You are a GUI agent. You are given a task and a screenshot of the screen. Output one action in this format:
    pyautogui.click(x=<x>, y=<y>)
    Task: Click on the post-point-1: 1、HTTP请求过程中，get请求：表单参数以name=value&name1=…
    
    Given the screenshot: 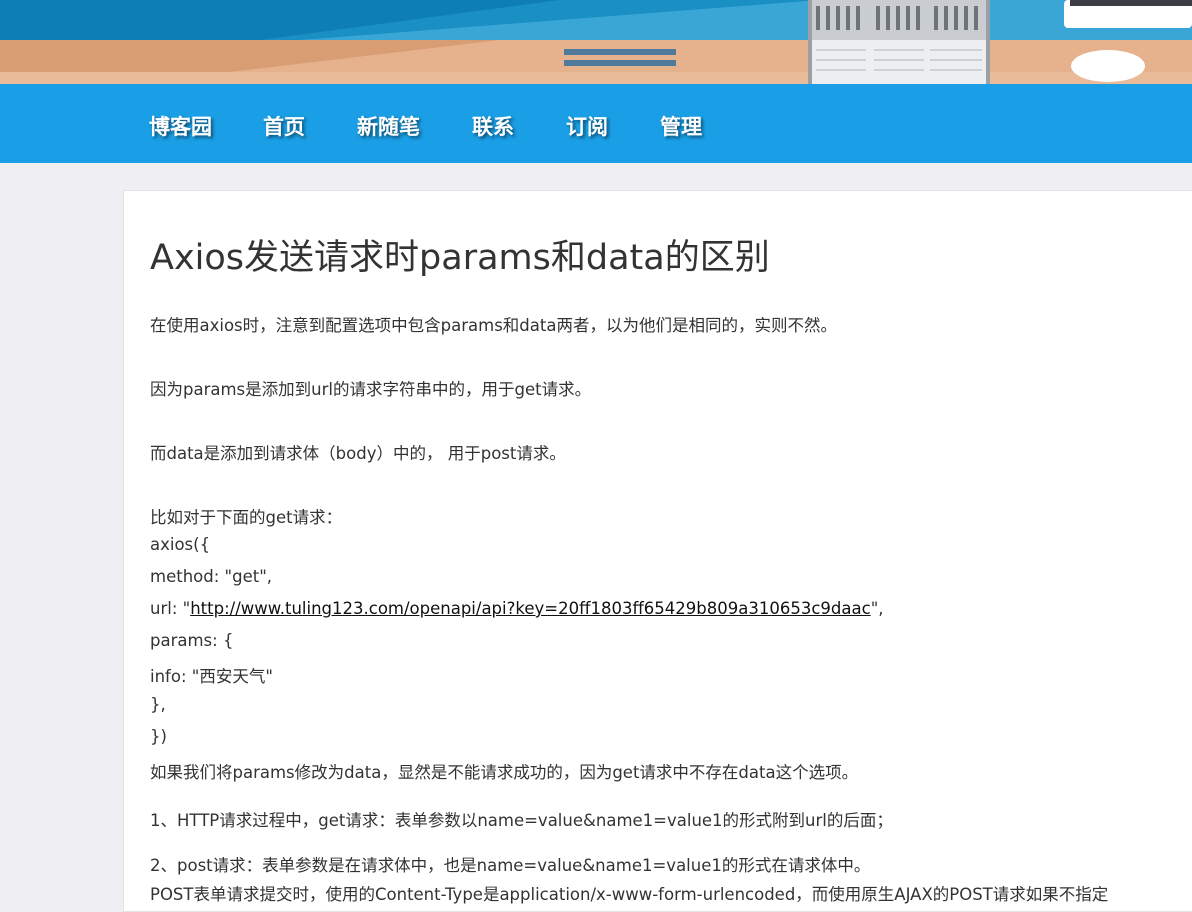 What is the action you would take?
    pyautogui.click(x=521, y=820)
    